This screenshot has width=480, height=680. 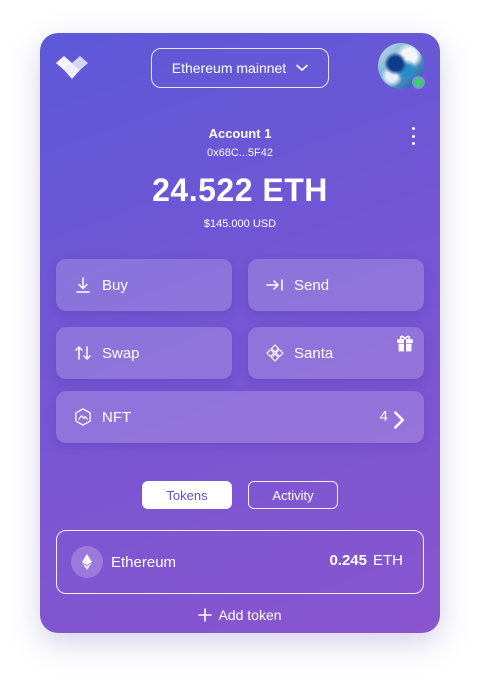 What do you see at coordinates (366, 560) in the screenshot?
I see `token-amount: 0.245 ETH` at bounding box center [366, 560].